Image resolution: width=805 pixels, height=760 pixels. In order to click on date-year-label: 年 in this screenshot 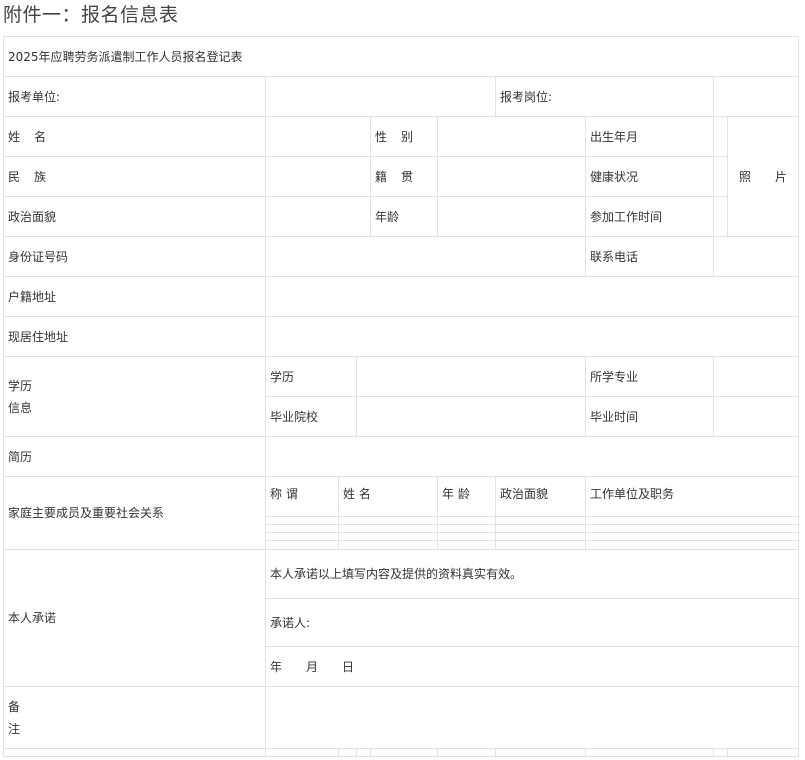, I will do `click(276, 666)`.